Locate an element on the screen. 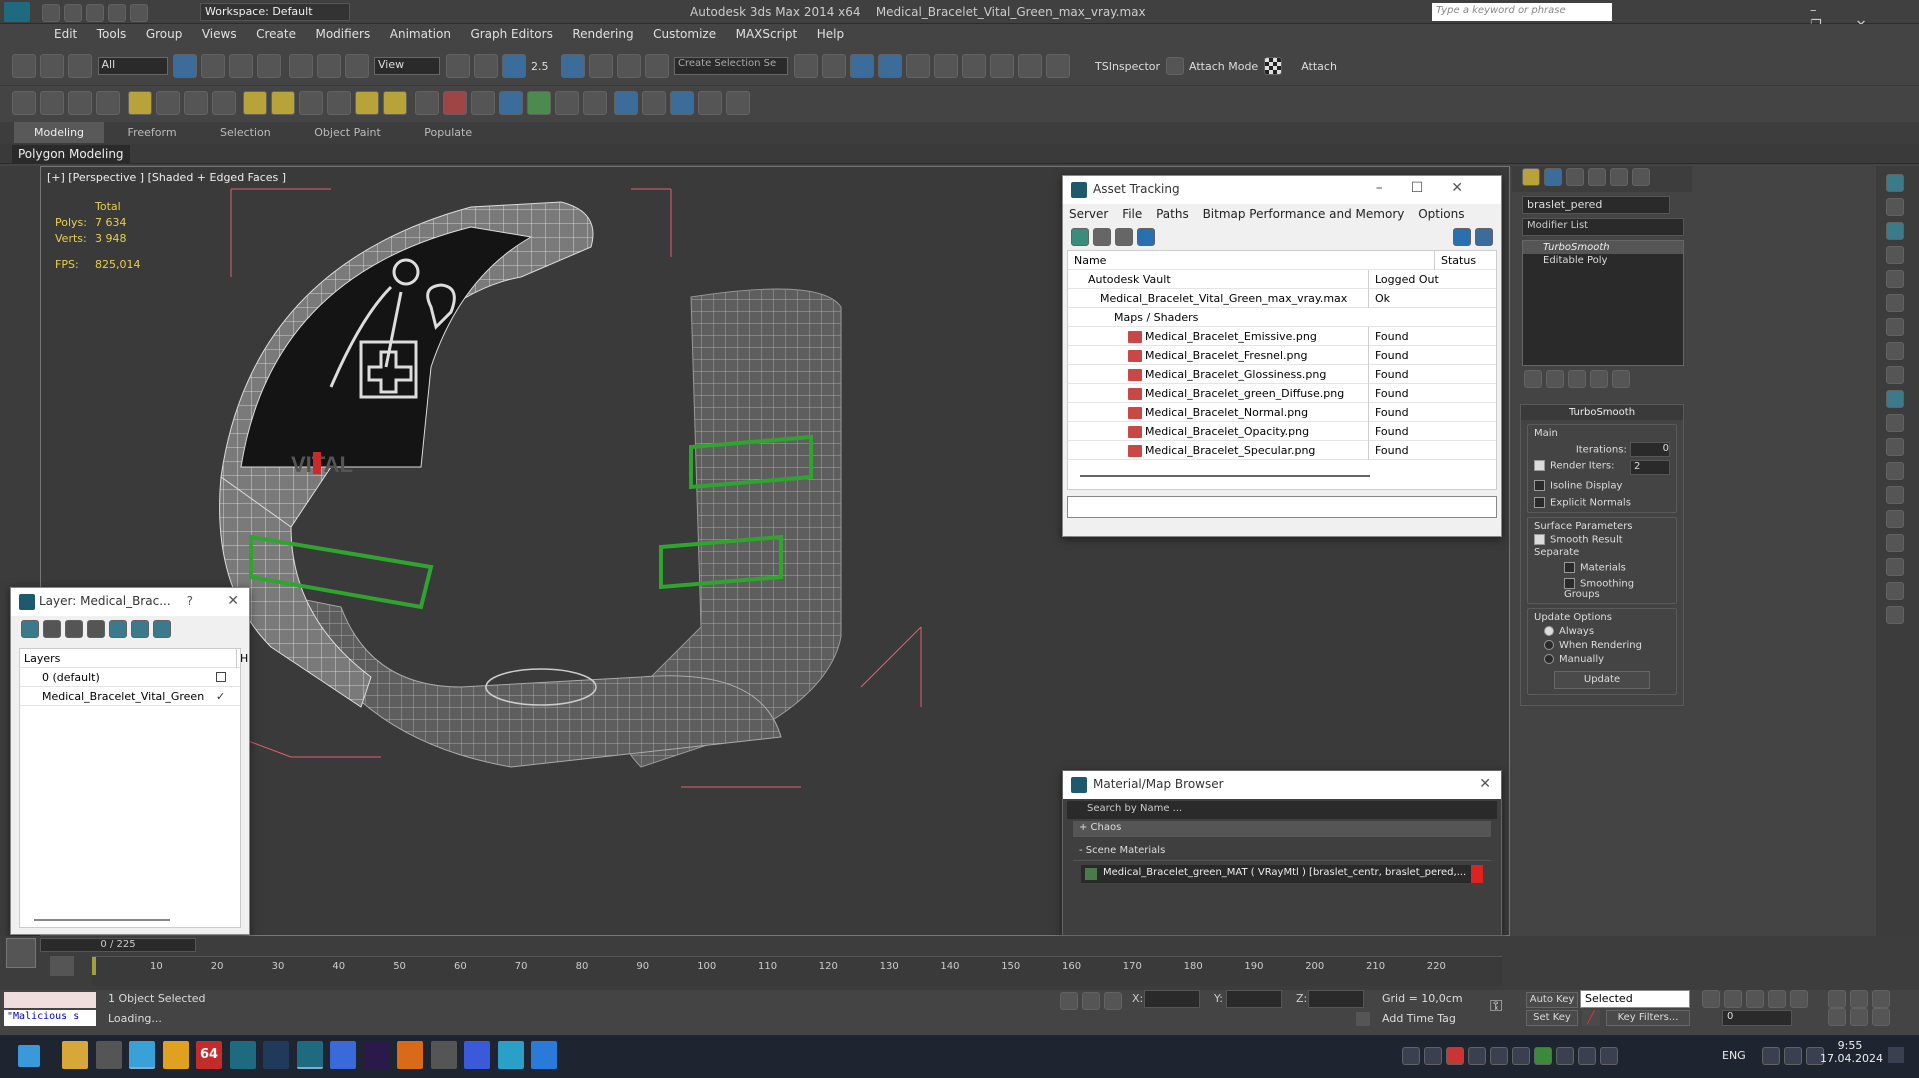 This screenshot has width=1919, height=1078. export-icon is located at coordinates (710, 103).